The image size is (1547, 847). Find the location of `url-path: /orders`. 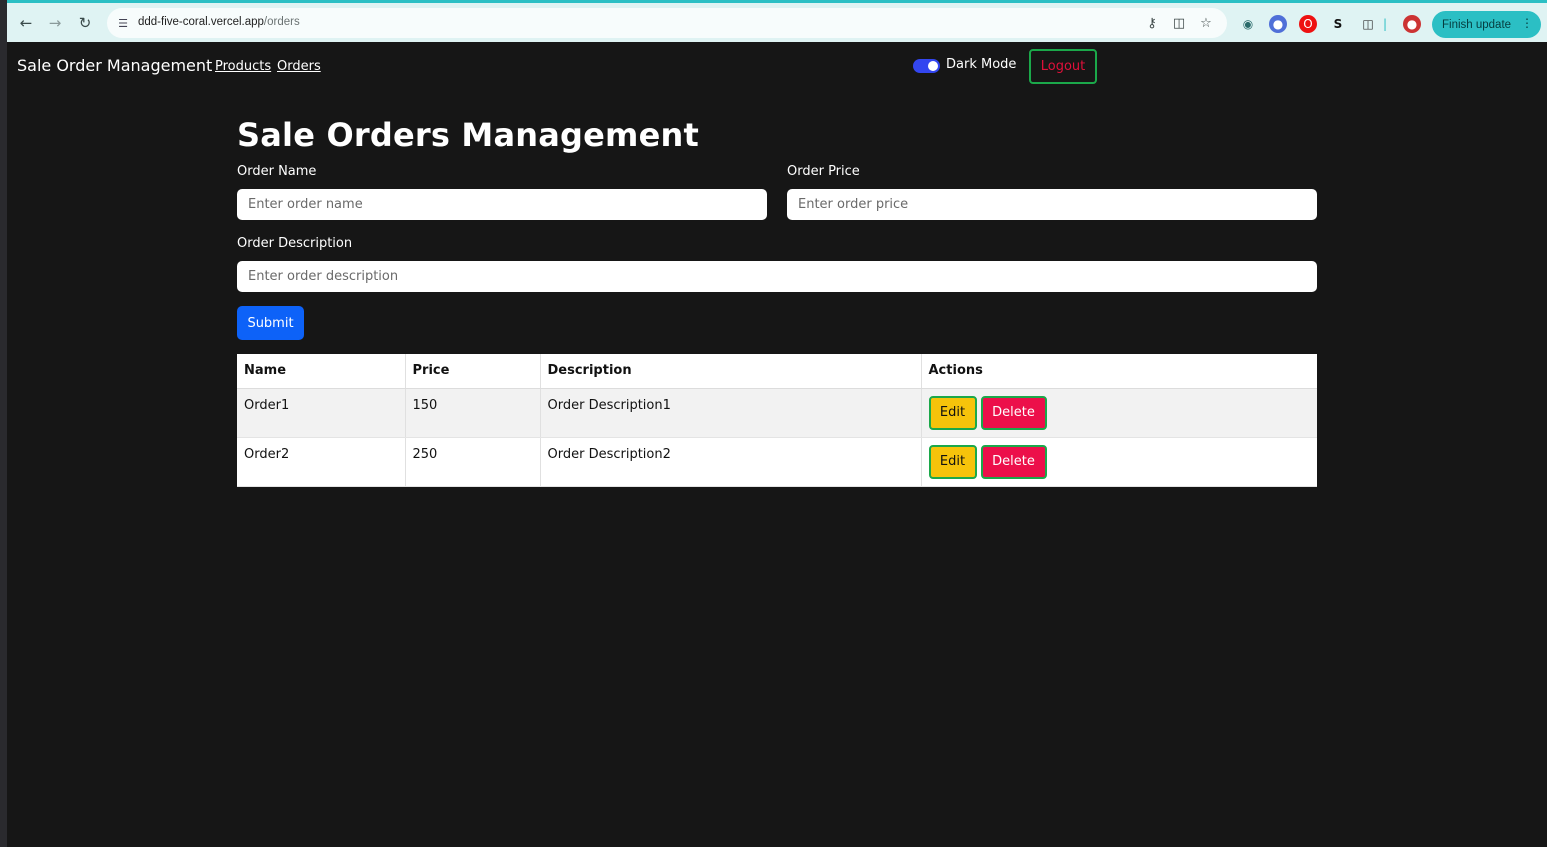

url-path: /orders is located at coordinates (281, 22).